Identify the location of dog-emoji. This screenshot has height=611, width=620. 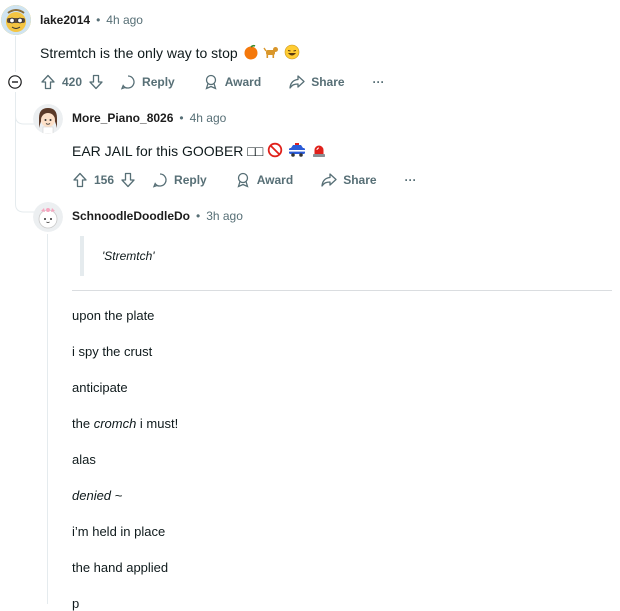
(271, 52).